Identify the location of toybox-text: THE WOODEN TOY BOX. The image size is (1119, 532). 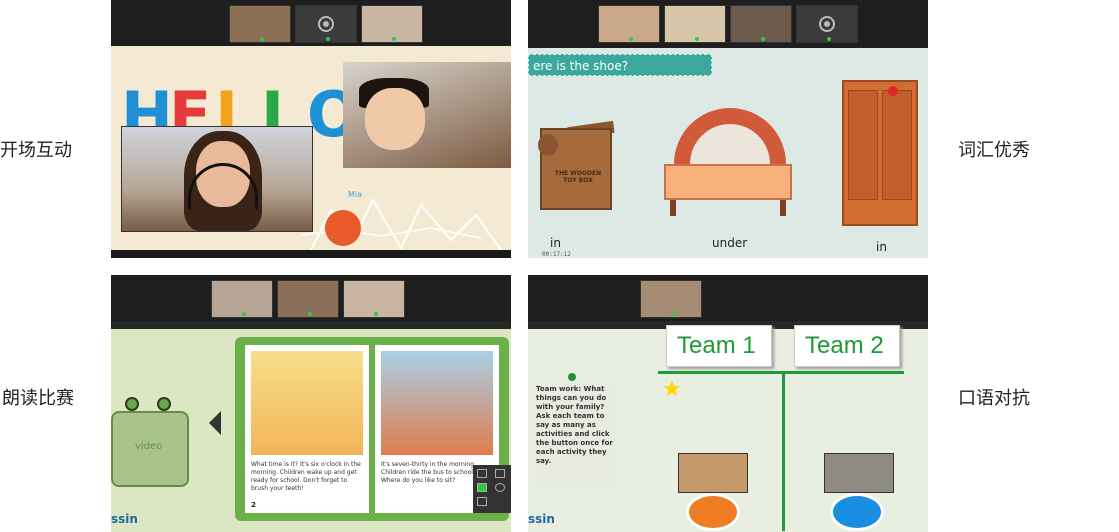
(578, 177).